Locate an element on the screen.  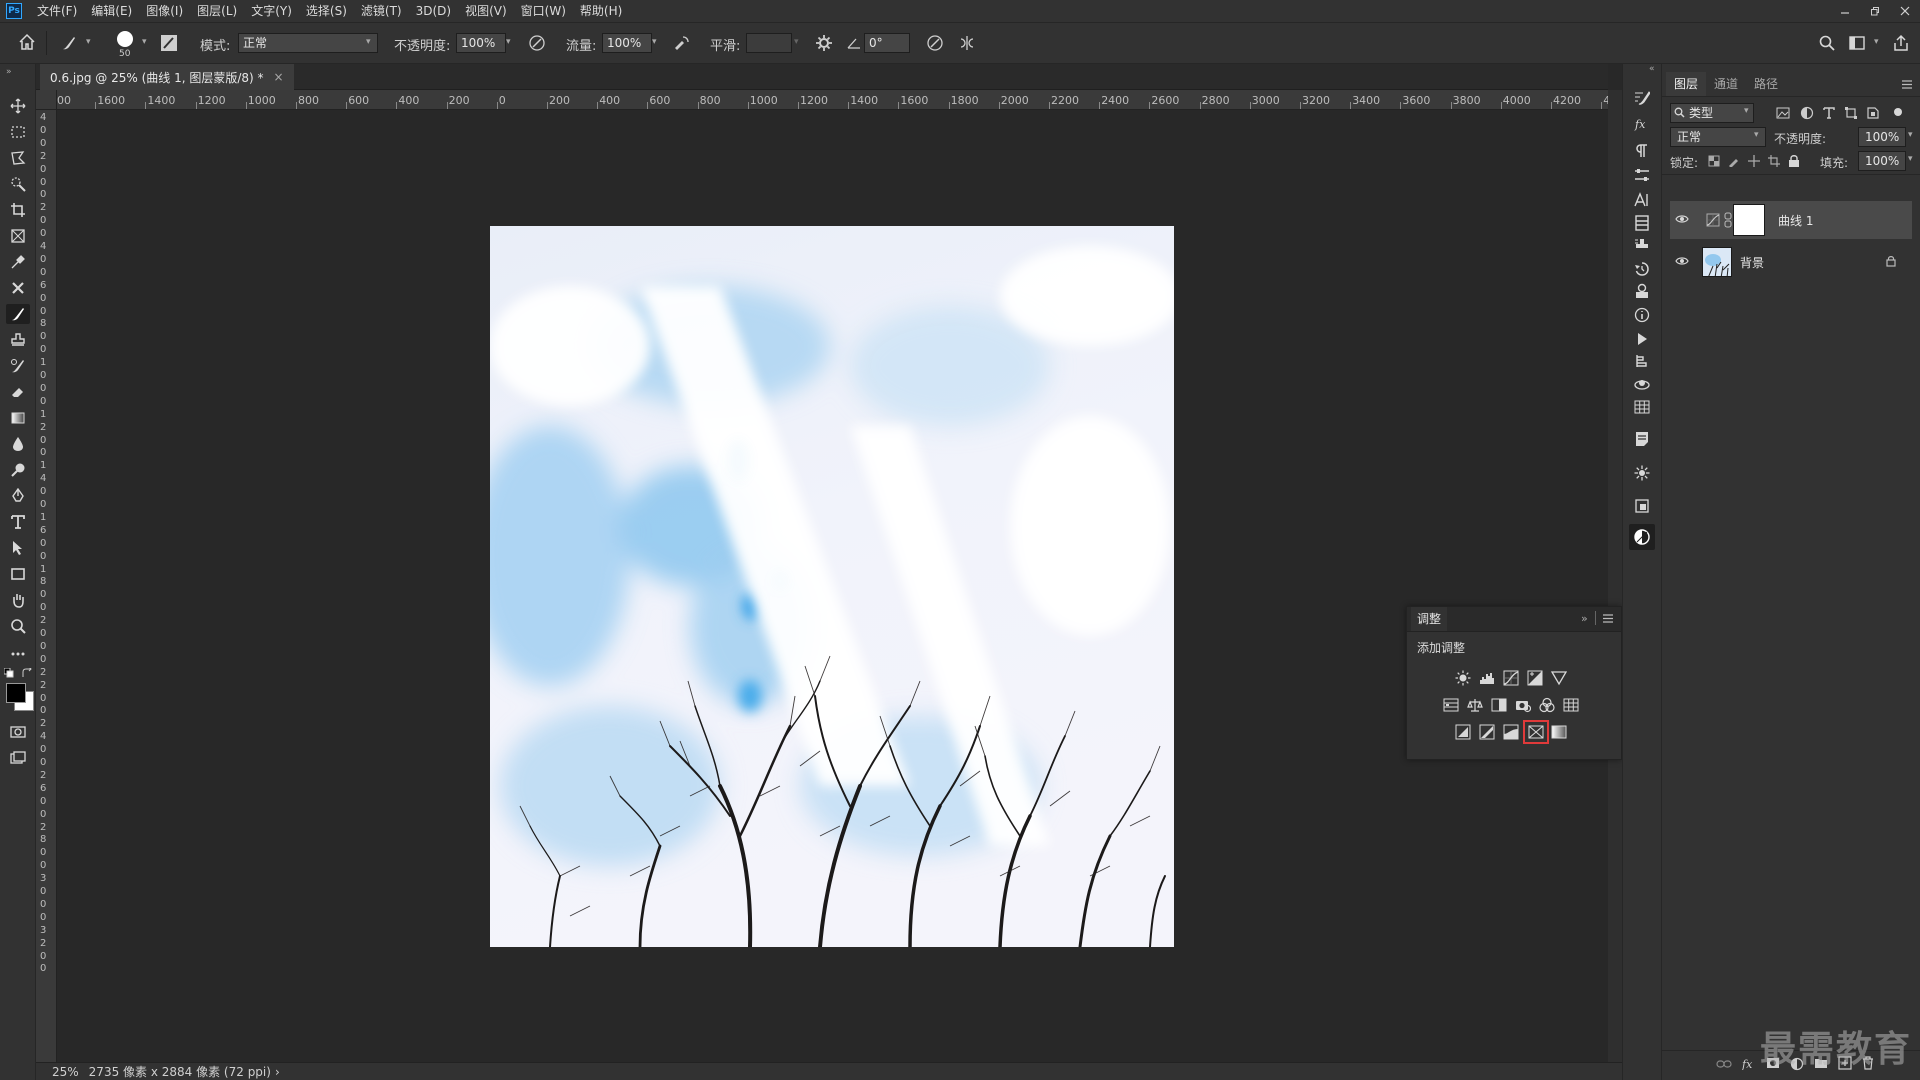
blur-tool-icon is located at coordinates (18, 444).